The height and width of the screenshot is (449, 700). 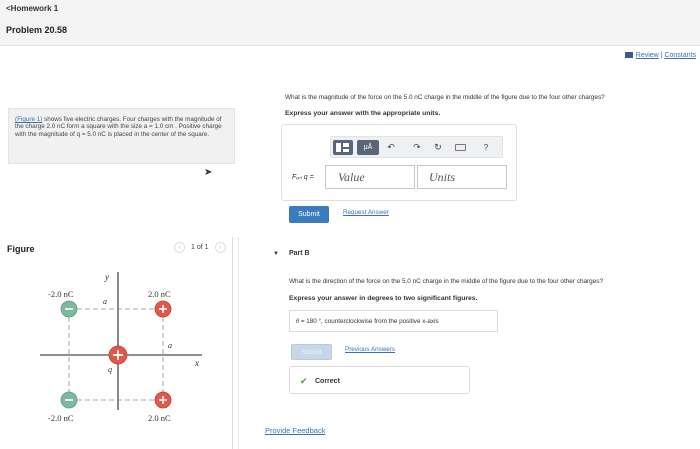 I want to click on part-b-answer-value: = 180, so click(x=308, y=321).